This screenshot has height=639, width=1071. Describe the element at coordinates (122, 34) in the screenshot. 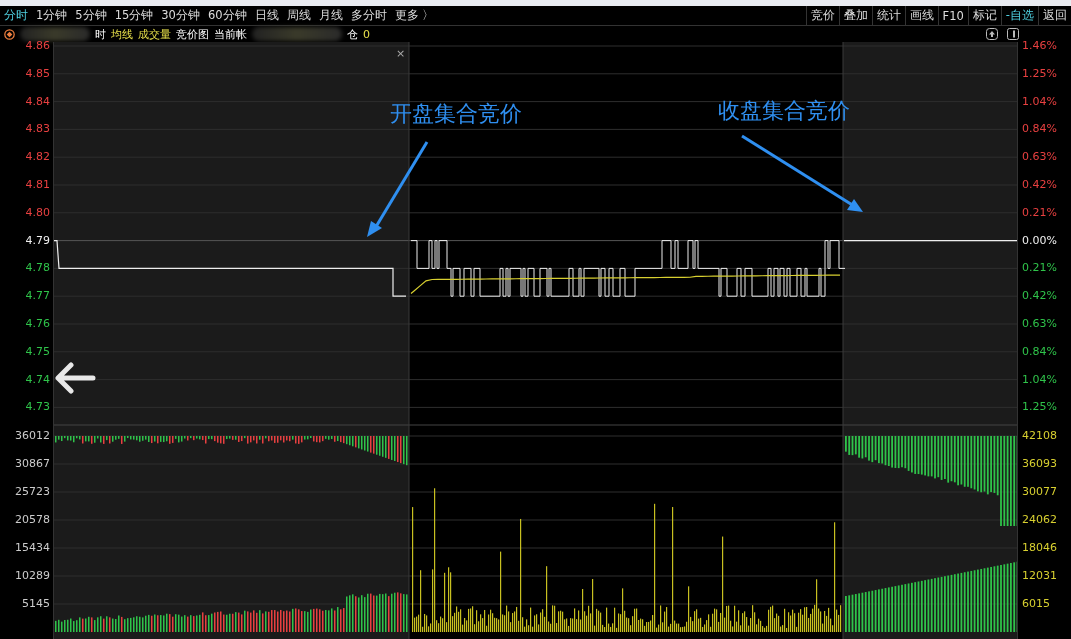

I see `chart-option: 均线` at that location.